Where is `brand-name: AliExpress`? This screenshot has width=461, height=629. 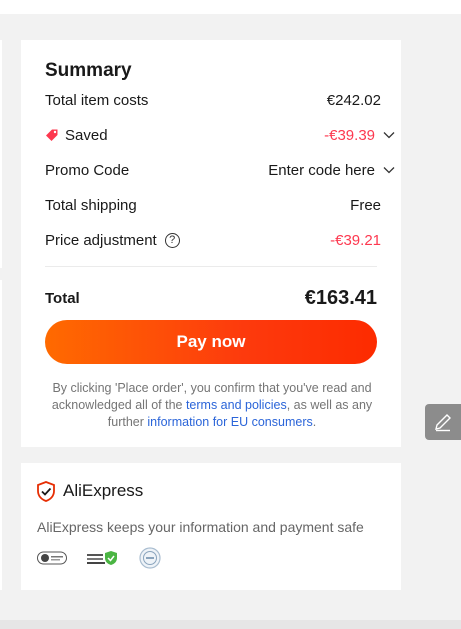
brand-name: AliExpress is located at coordinates (103, 490).